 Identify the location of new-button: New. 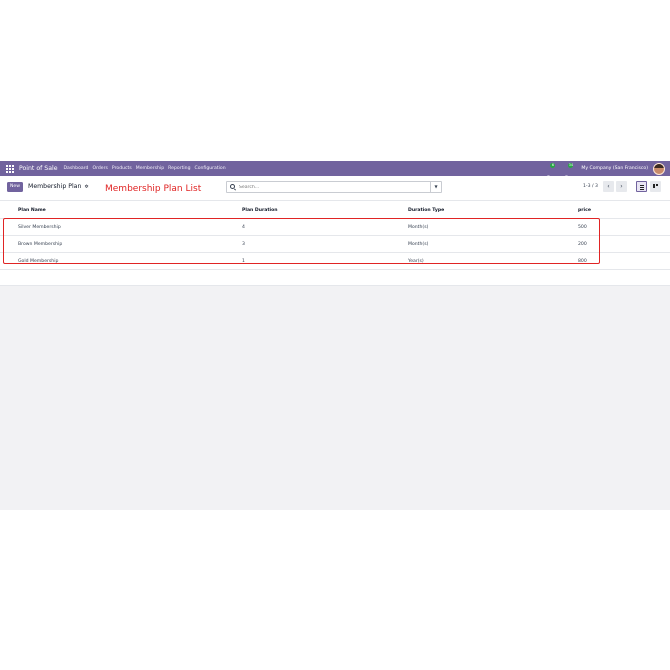
(15, 187).